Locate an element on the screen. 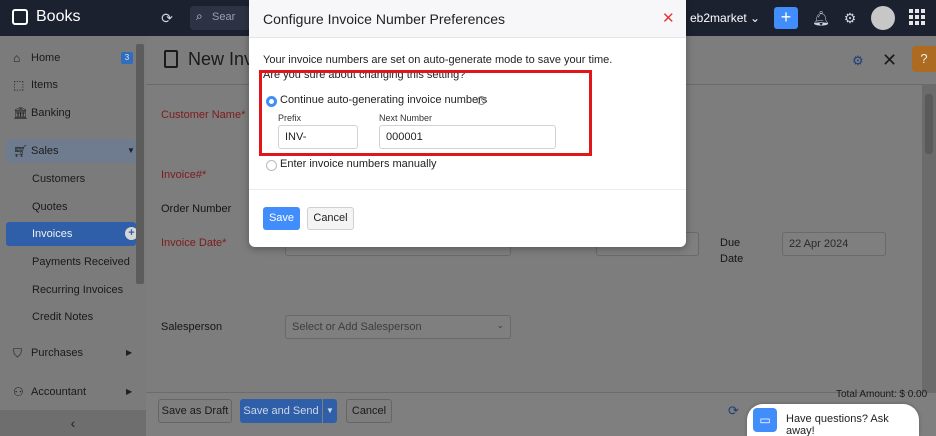 The width and height of the screenshot is (936, 436). org-switcher: eb2market ⌄ is located at coordinates (725, 18).